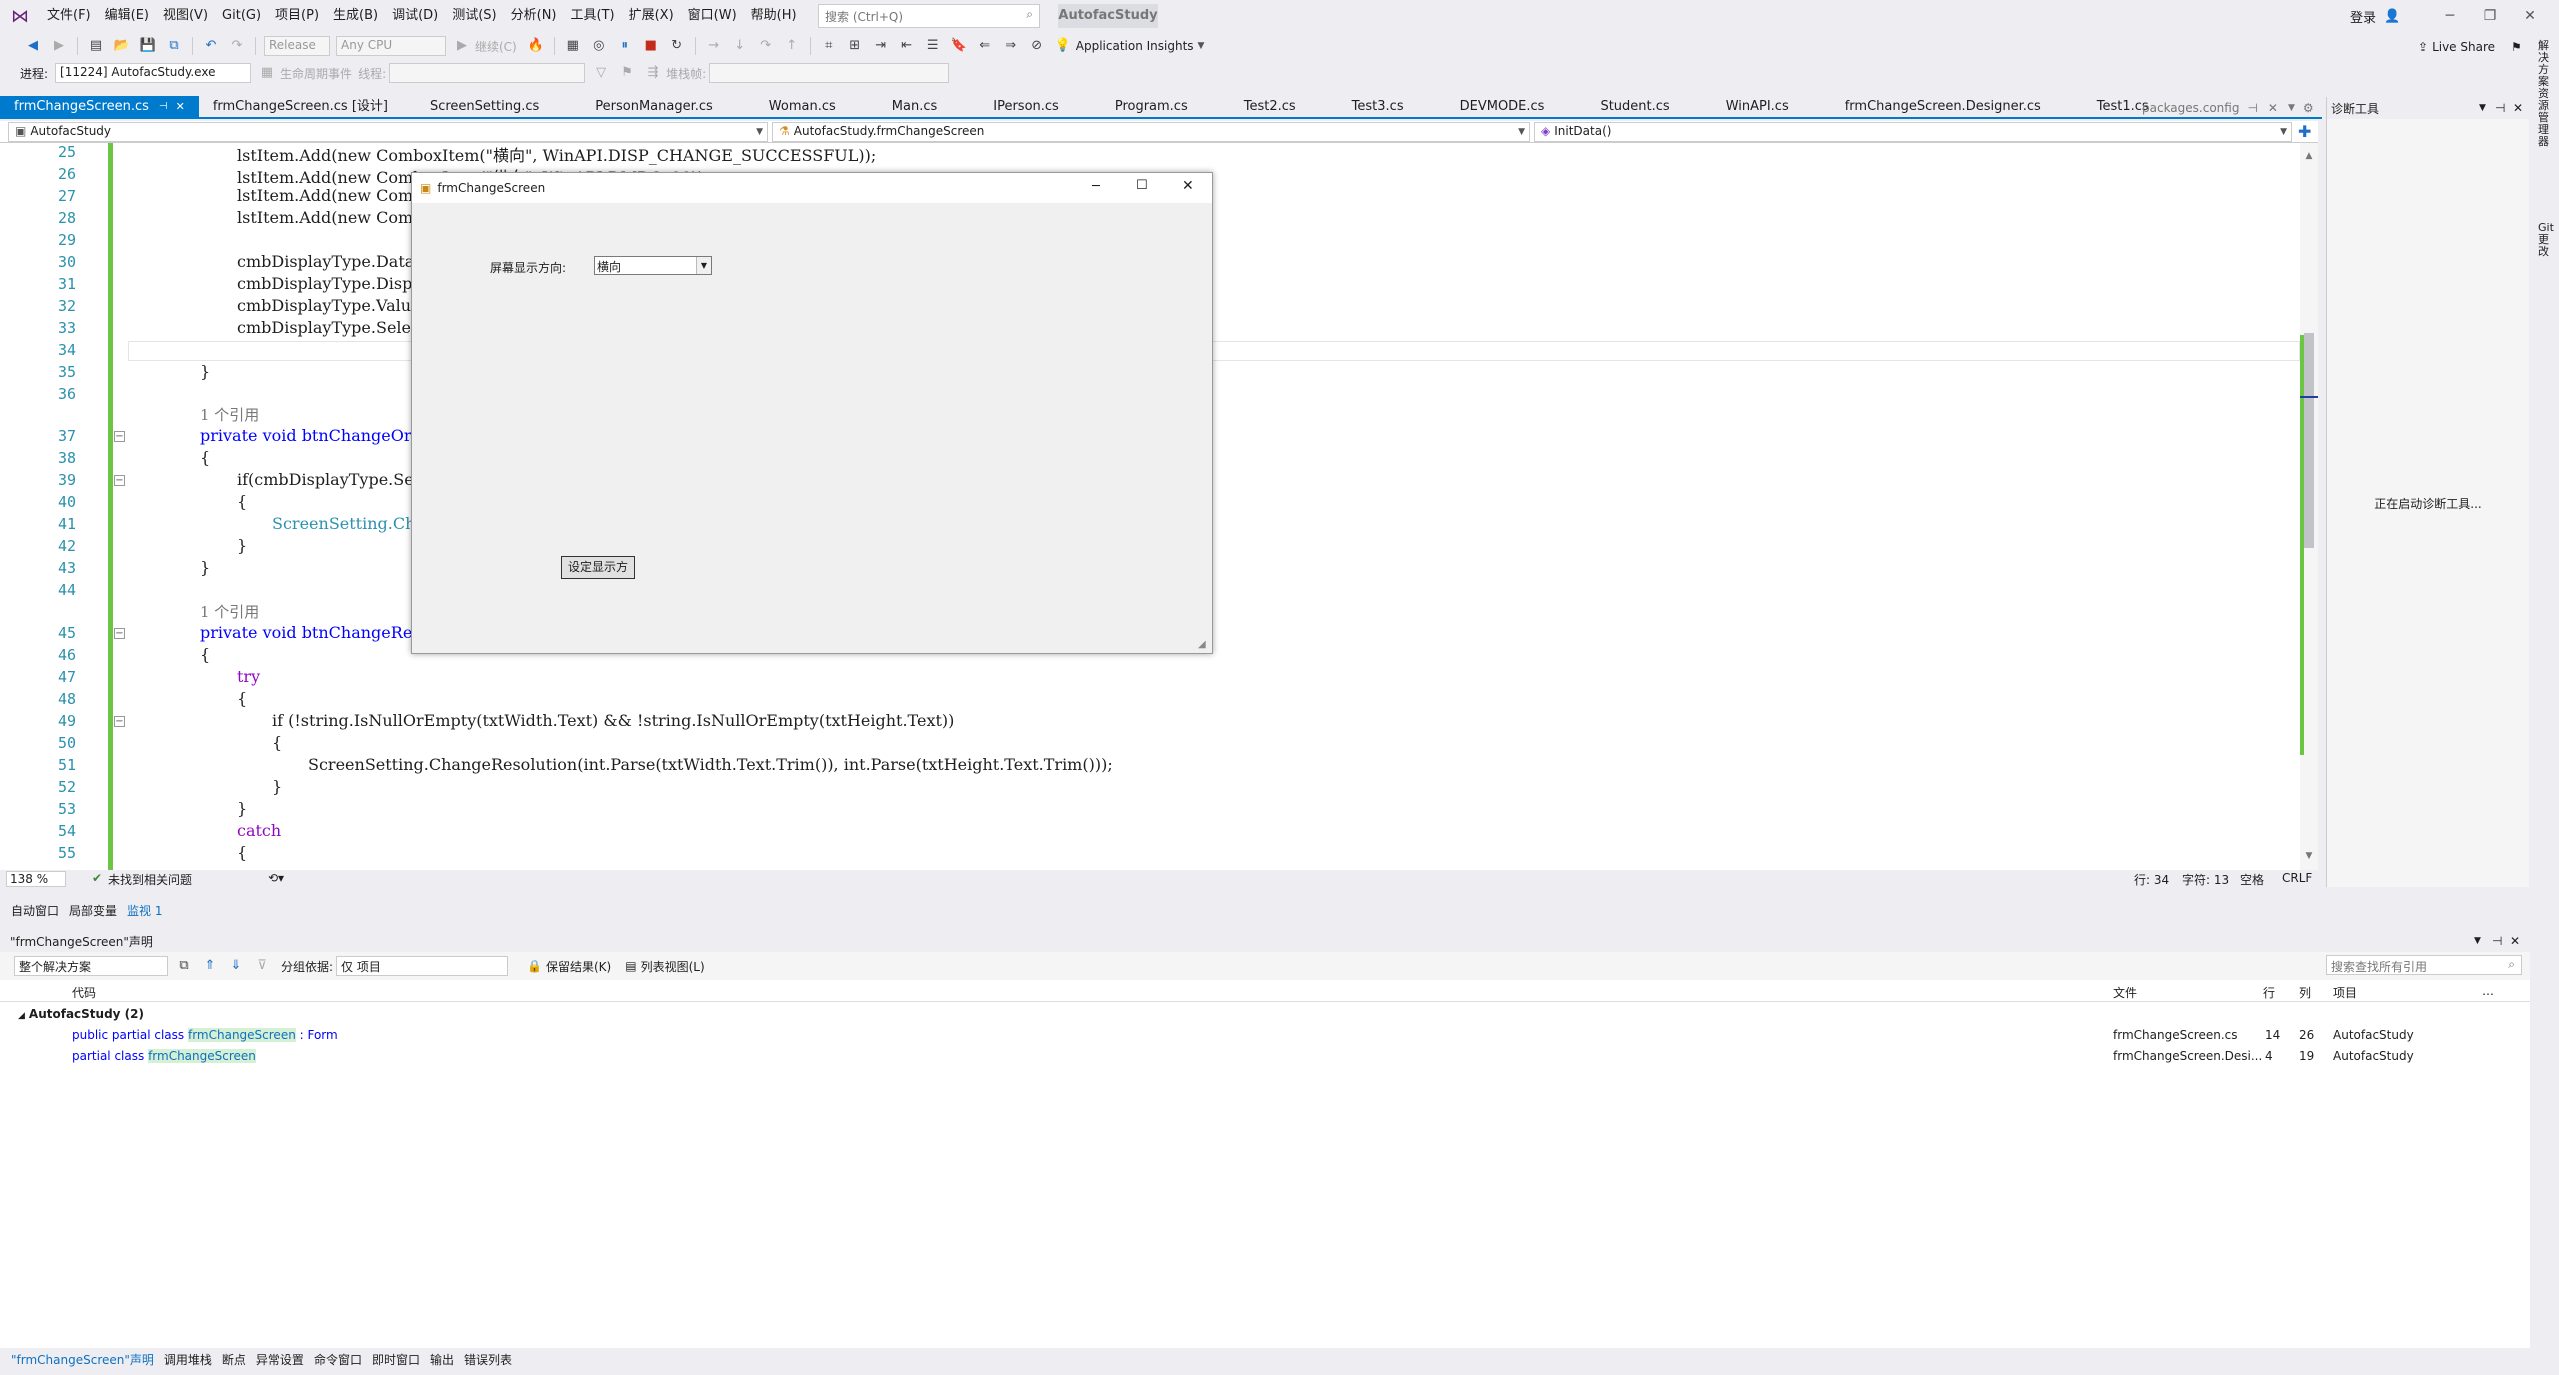 The width and height of the screenshot is (2559, 1375). Describe the element at coordinates (766, 46) in the screenshot. I see `step-over-icon: ↷` at that location.